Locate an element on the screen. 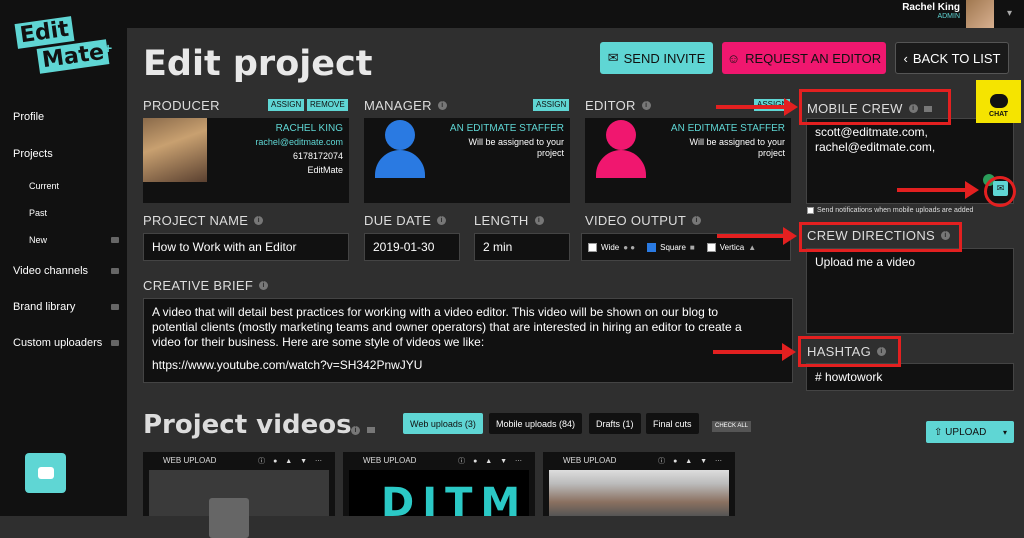 The image size is (1024, 538). producer-assign-button: ASSIGN is located at coordinates (286, 105).